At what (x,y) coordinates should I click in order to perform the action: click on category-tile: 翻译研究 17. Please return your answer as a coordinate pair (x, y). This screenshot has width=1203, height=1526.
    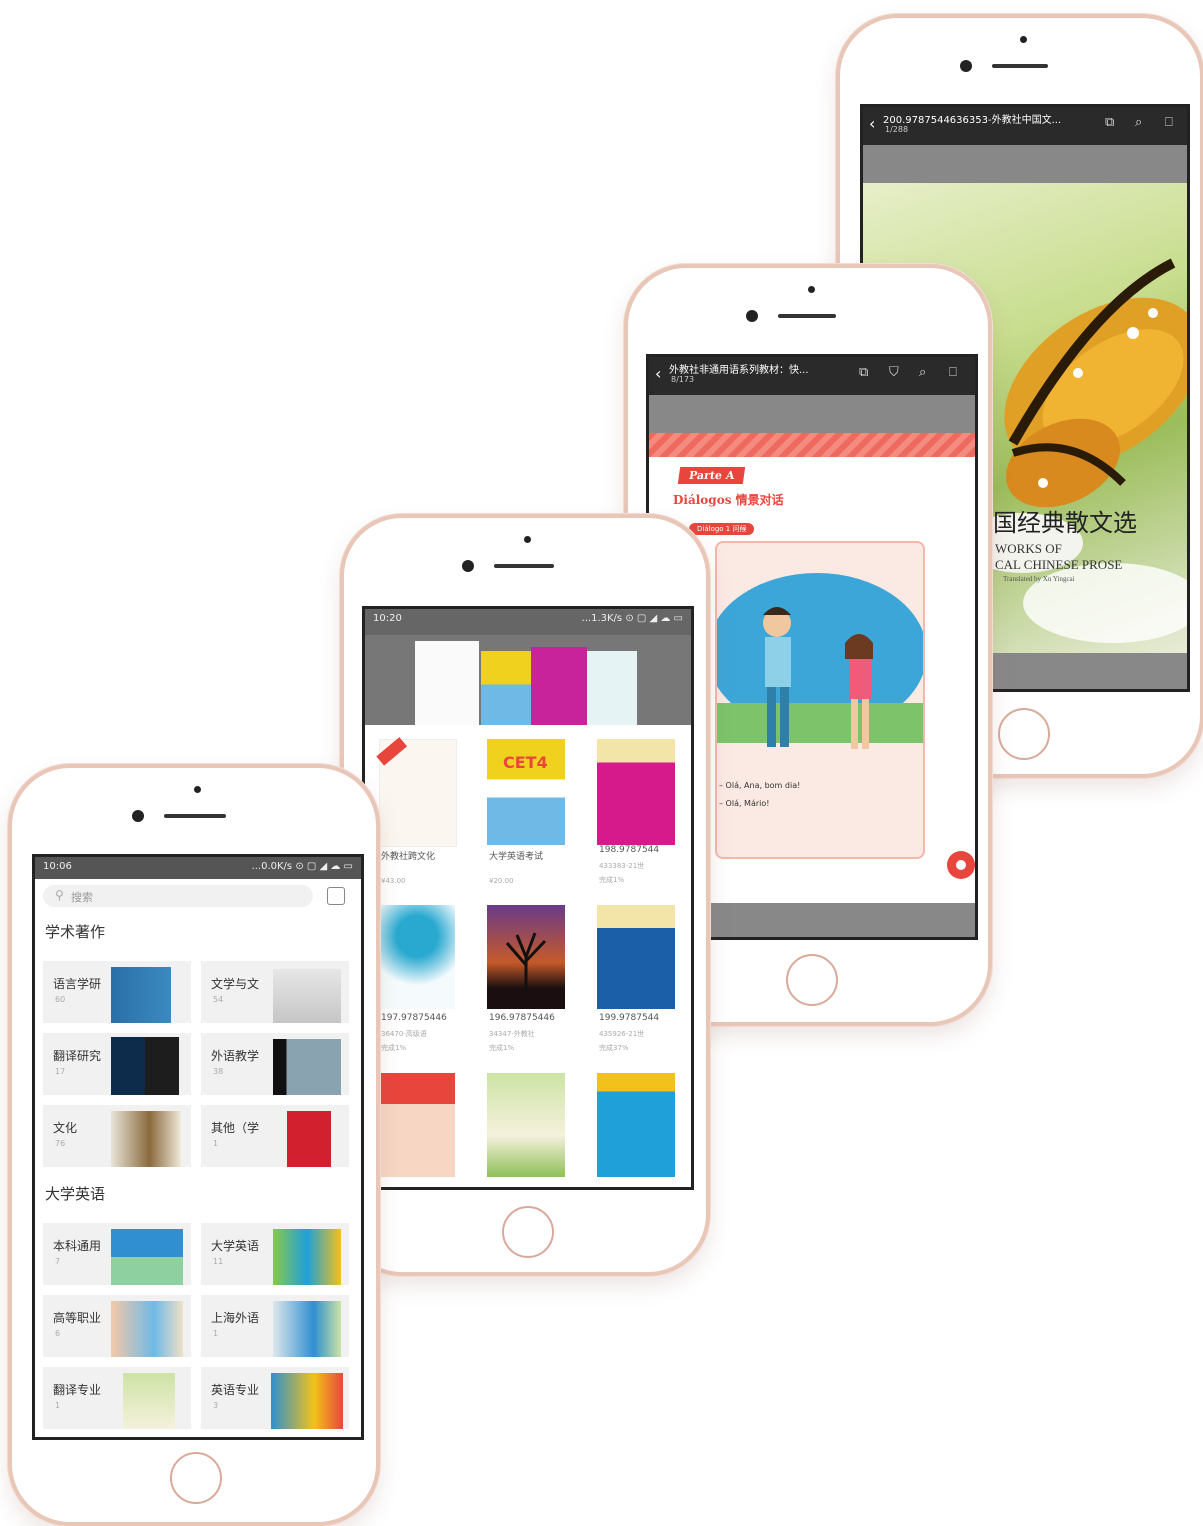
    Looking at the image, I should click on (117, 1064).